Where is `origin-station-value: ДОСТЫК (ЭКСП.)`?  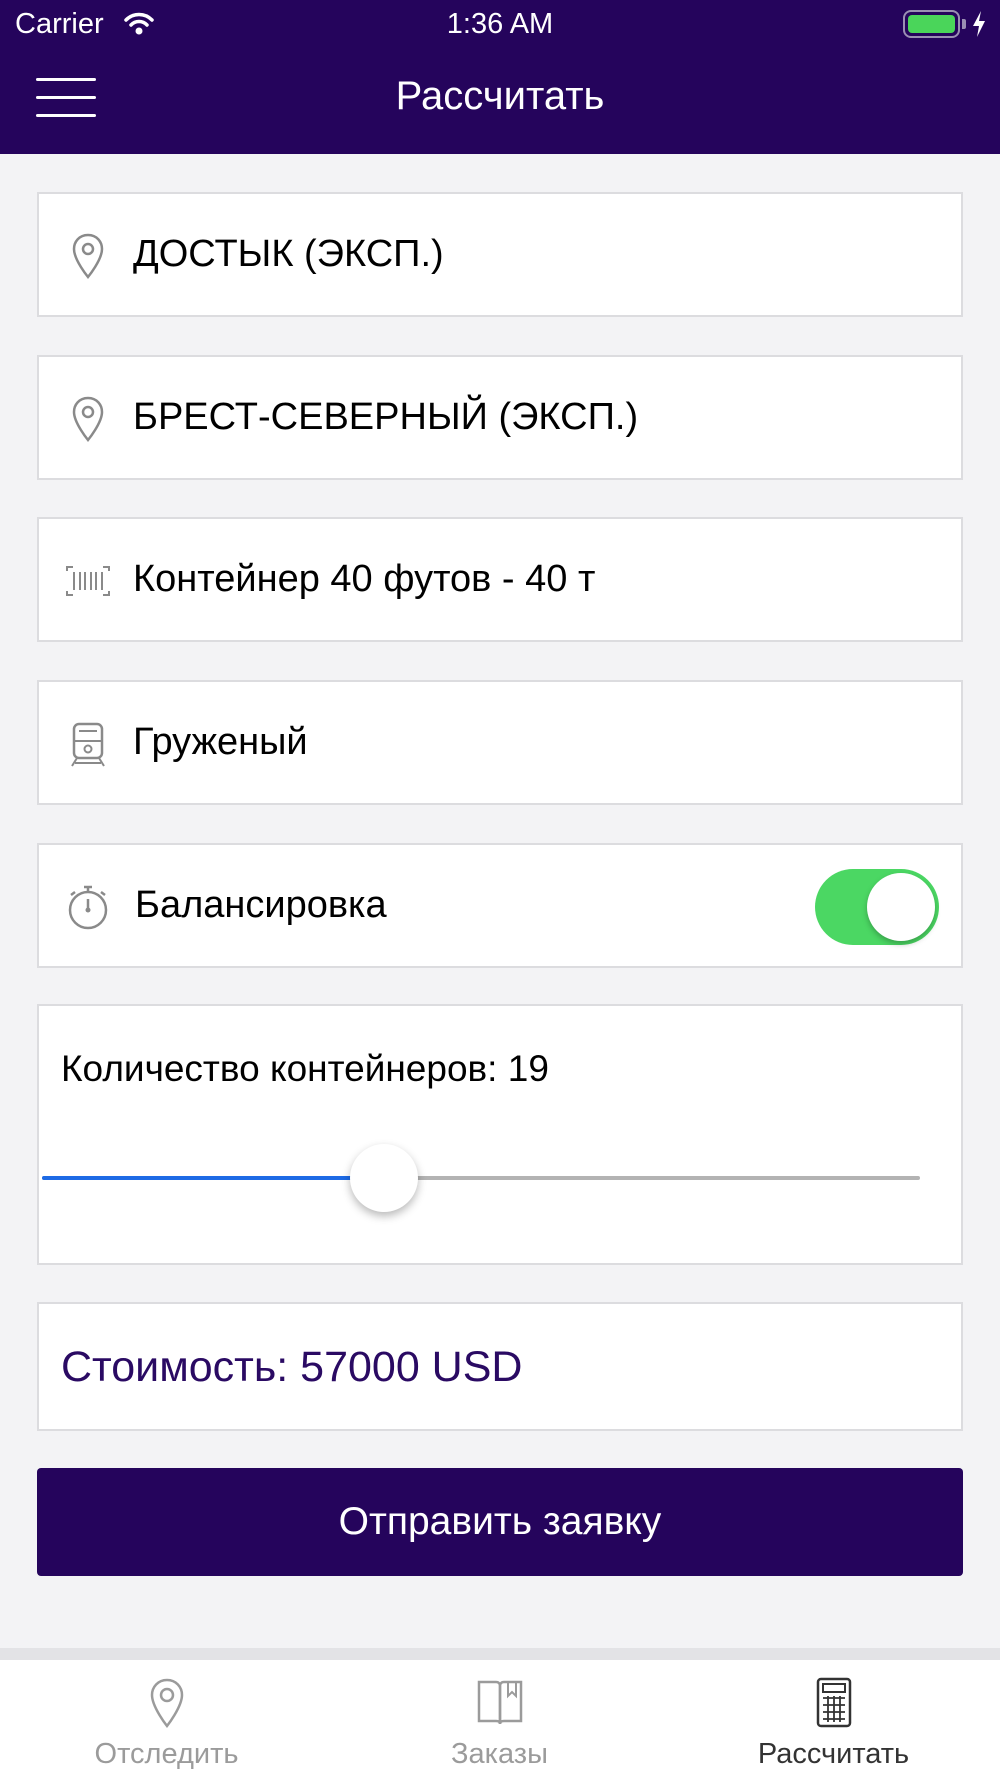
origin-station-value: ДОСТЫК (ЭКСП.) is located at coordinates (288, 254).